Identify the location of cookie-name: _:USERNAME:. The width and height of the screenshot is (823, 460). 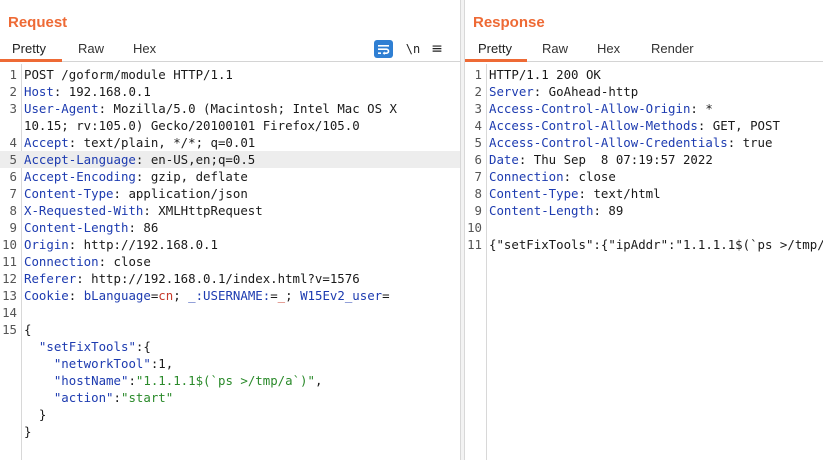
(229, 295).